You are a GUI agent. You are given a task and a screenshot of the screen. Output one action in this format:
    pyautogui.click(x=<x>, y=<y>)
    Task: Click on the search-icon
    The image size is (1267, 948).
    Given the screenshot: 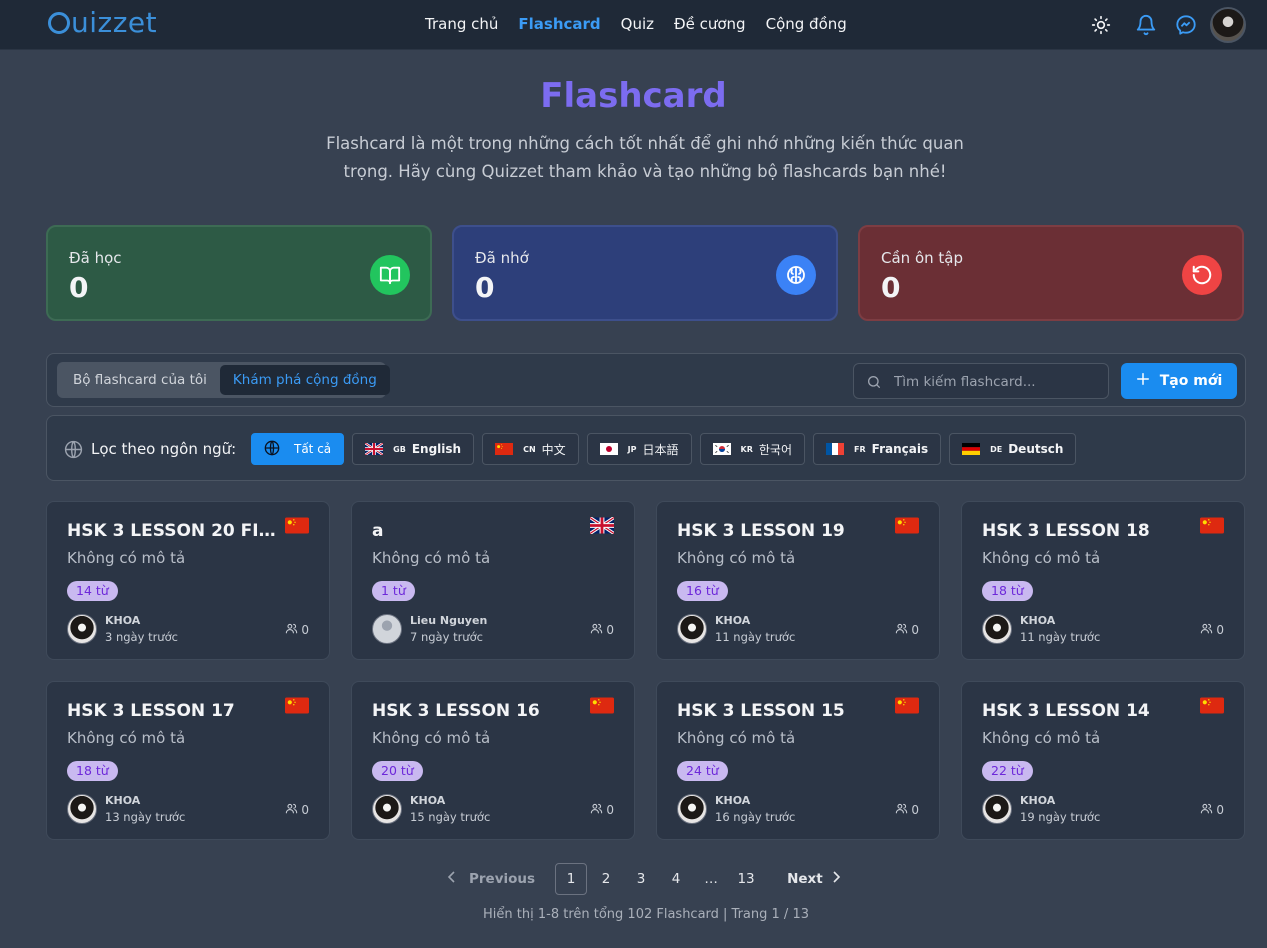 What is the action you would take?
    pyautogui.click(x=874, y=384)
    